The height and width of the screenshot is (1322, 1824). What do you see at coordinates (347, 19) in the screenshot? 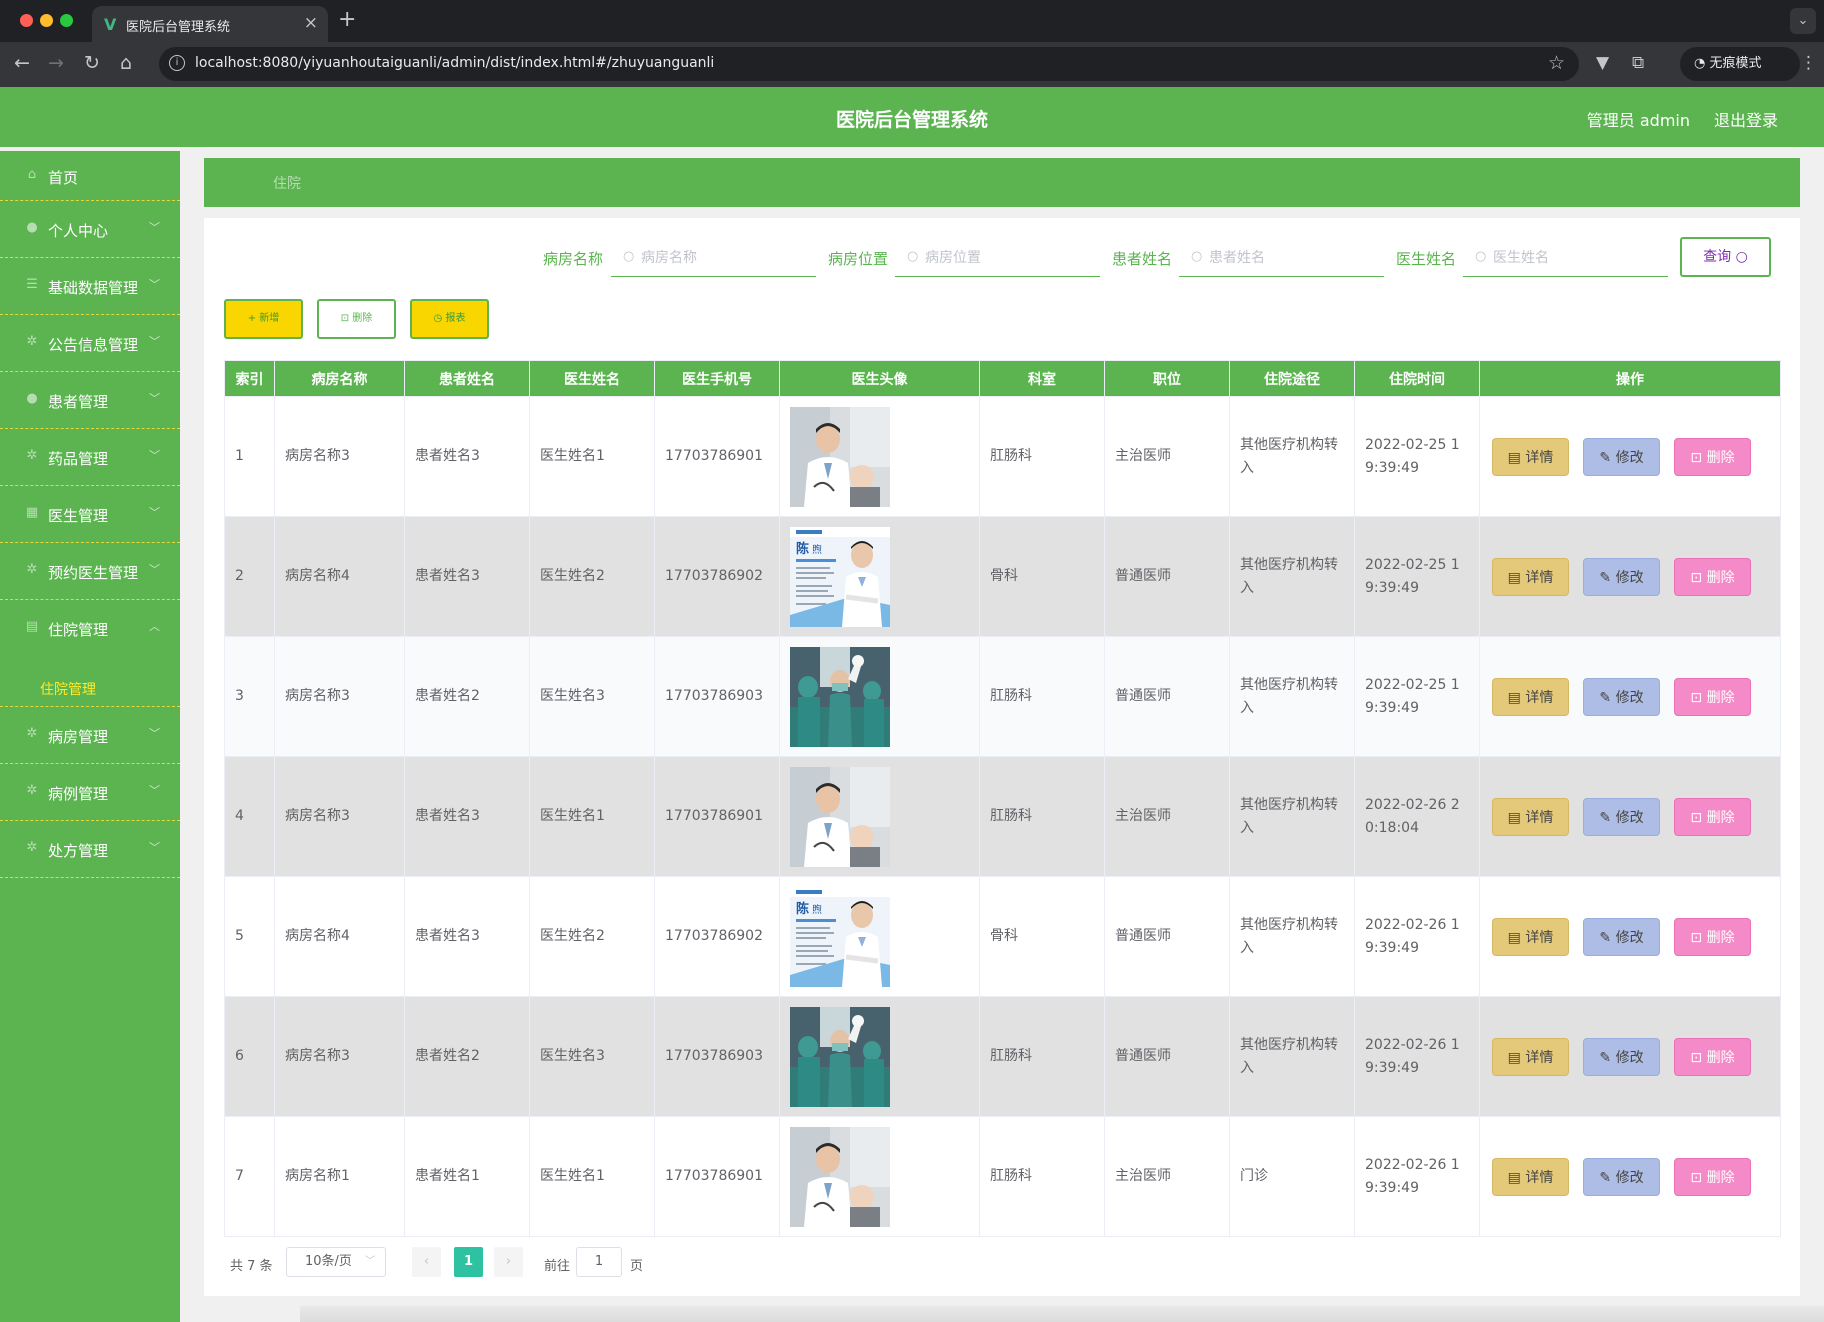
I see `new-tab-icon: +` at bounding box center [347, 19].